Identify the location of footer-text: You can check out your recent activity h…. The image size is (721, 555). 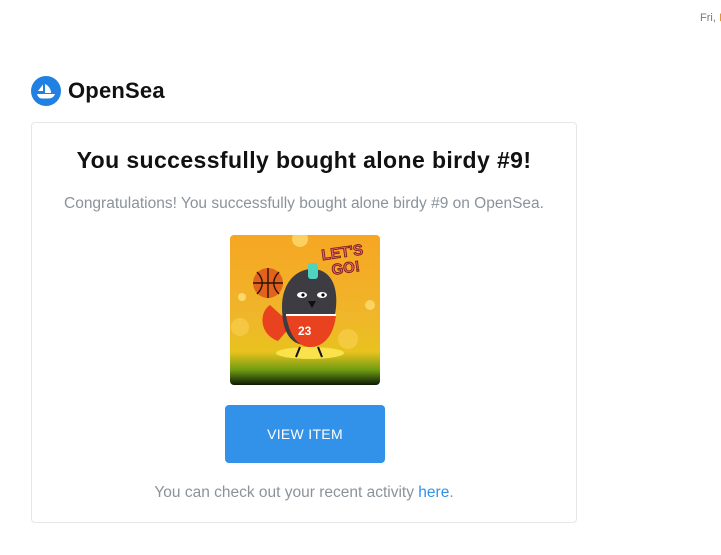
(304, 493).